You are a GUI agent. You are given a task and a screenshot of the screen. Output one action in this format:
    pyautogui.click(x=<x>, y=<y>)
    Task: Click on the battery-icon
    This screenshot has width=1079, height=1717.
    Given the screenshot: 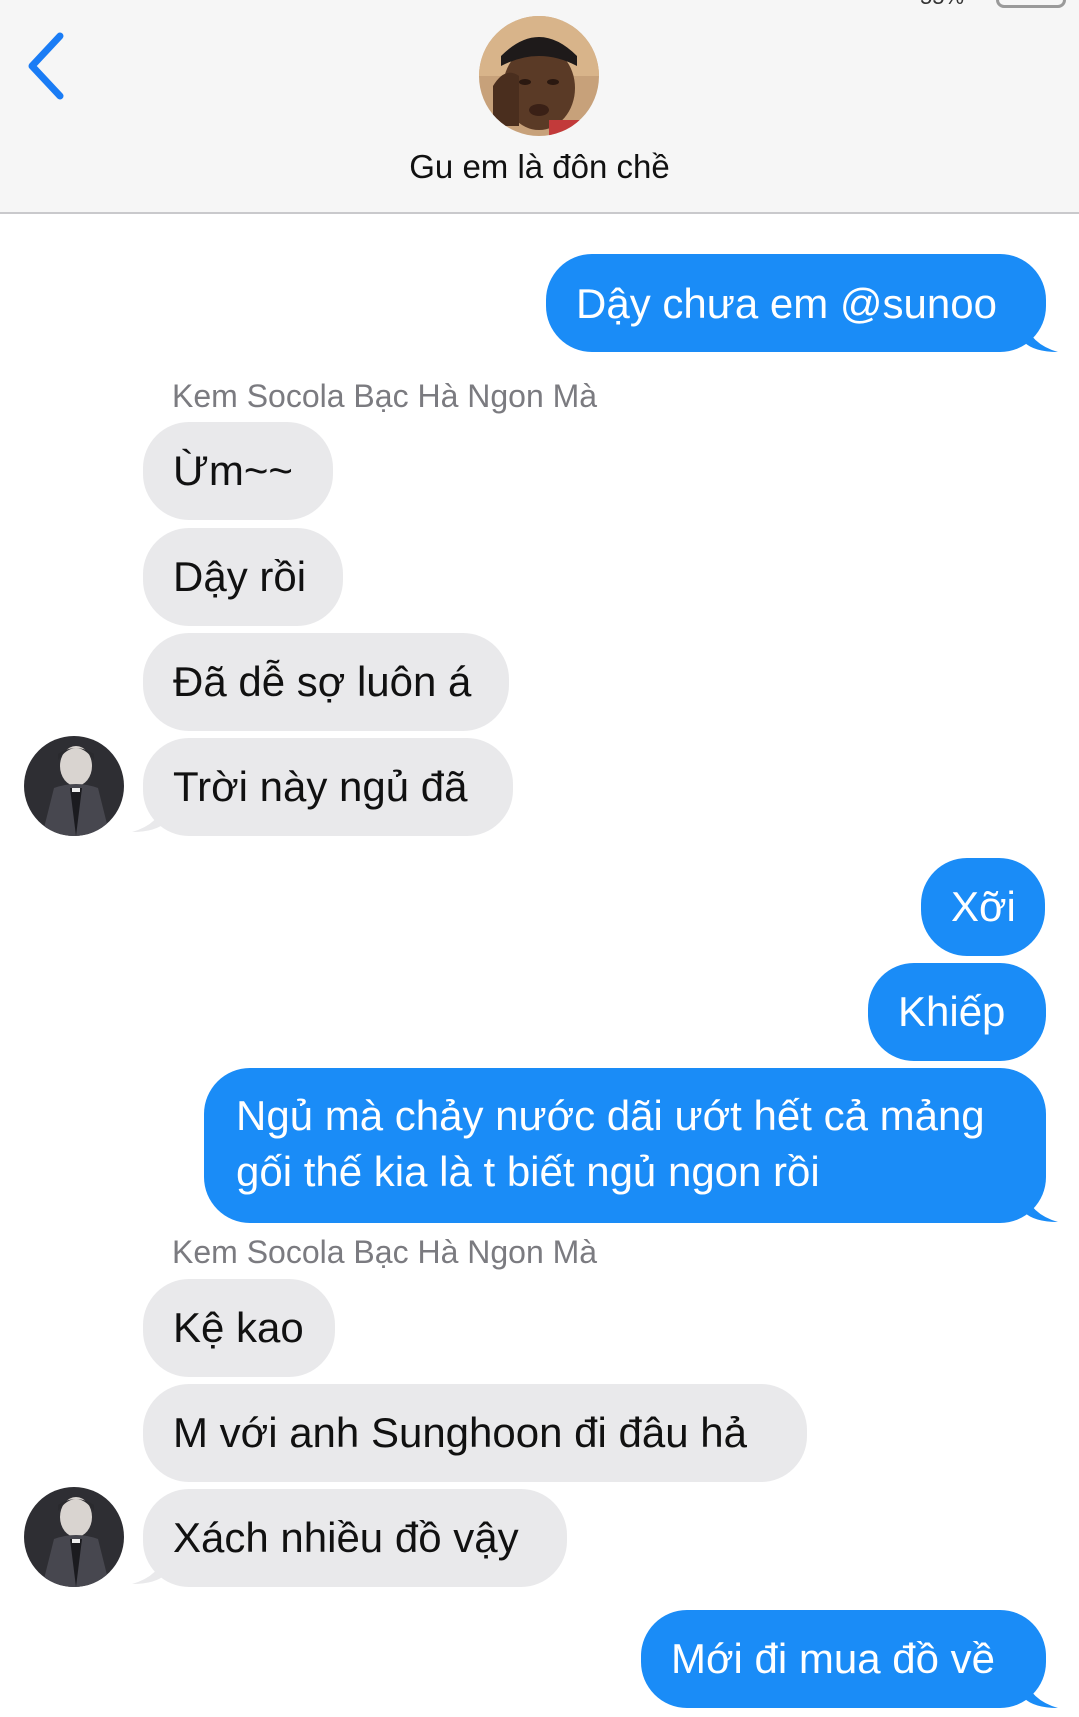 What is the action you would take?
    pyautogui.click(x=1031, y=4)
    